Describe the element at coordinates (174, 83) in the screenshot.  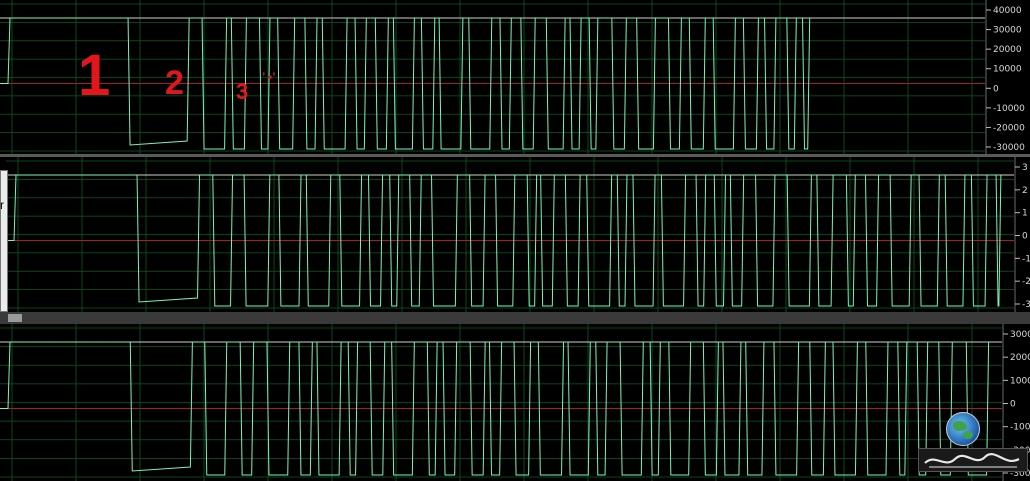
I see `annotation-mark-2: 2` at that location.